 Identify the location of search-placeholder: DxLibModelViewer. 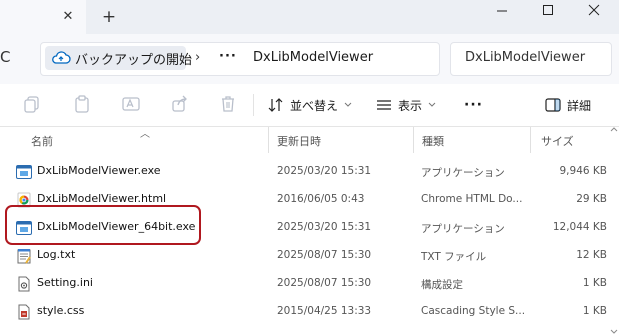
(525, 57).